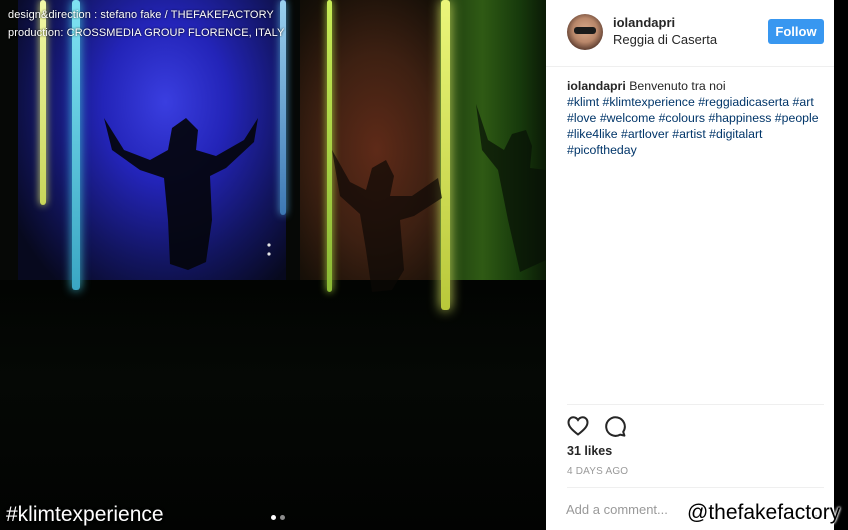  Describe the element at coordinates (644, 22) in the screenshot. I see `post-username: iolandapri` at that location.